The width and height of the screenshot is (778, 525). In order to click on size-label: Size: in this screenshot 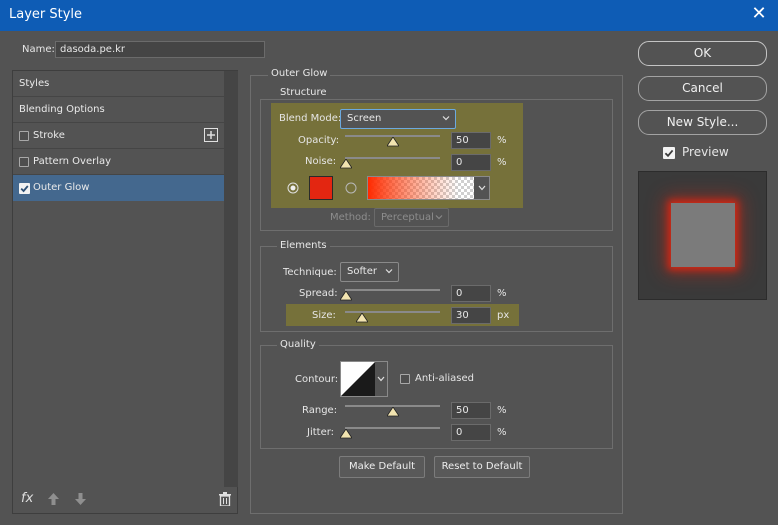, I will do `click(324, 315)`.